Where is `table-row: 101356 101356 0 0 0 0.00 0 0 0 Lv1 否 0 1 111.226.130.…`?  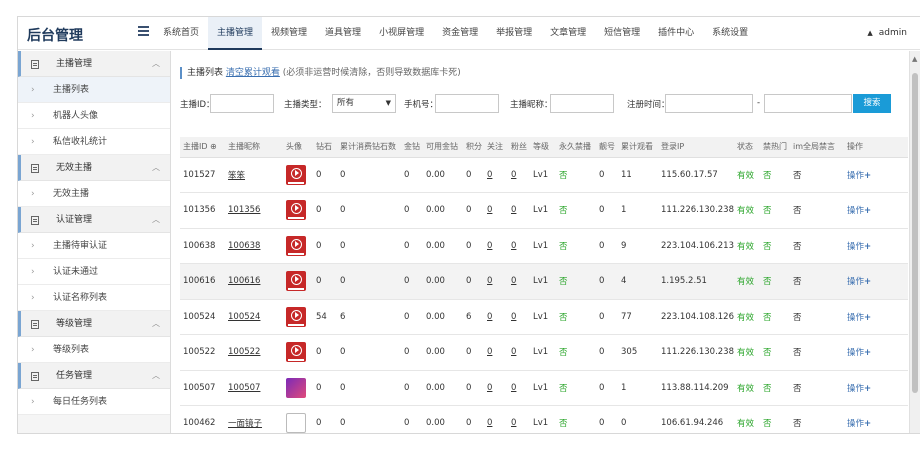
table-row: 101356 101356 0 0 0 0.00 0 0 0 Lv1 否 0 1 111.226.130.… is located at coordinates (544, 210).